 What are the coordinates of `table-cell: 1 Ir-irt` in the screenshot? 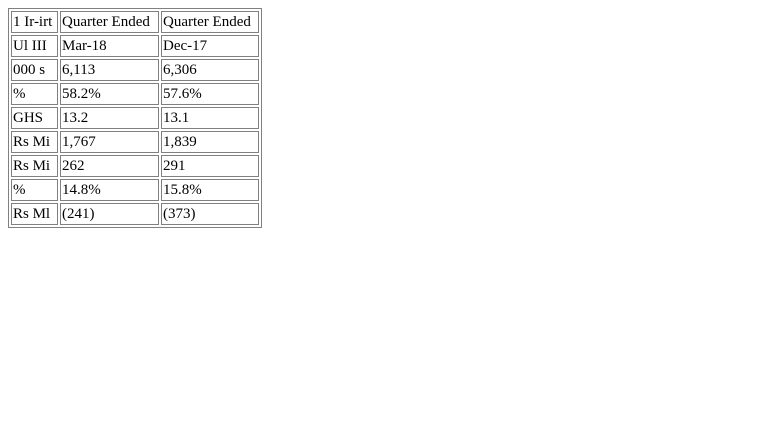 It's located at (34, 22).